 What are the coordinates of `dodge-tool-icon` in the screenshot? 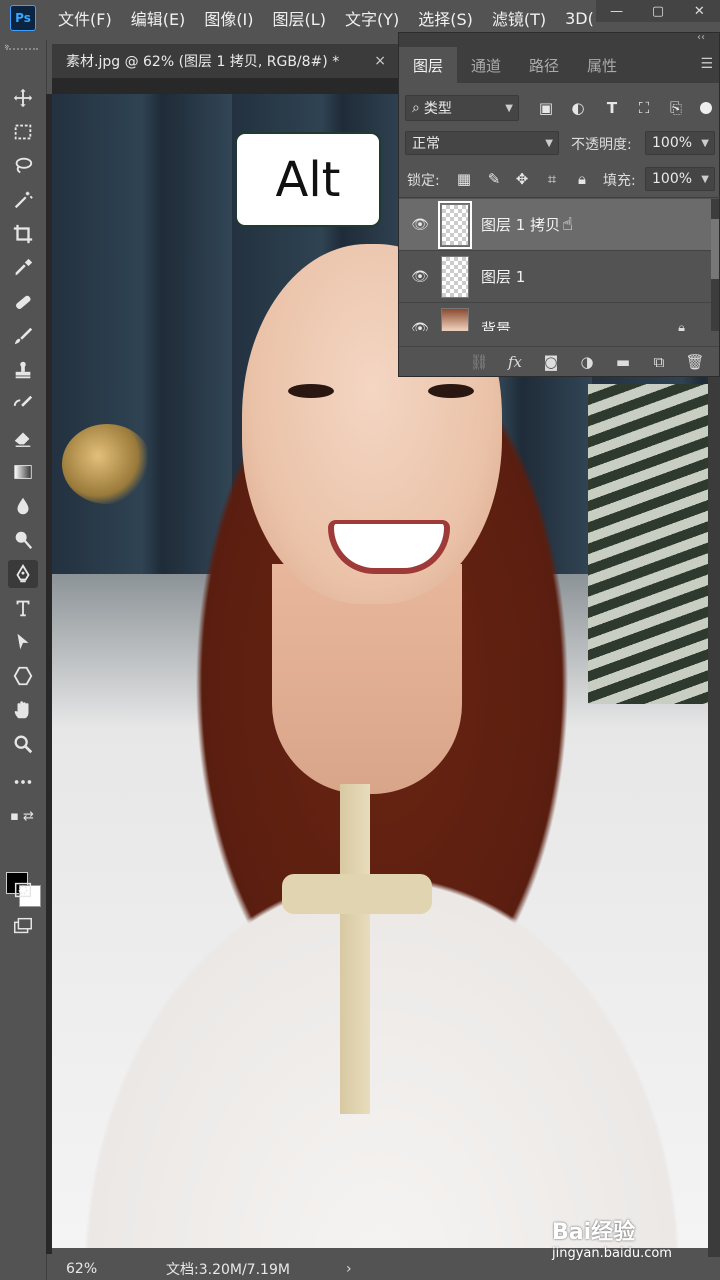 It's located at (23, 540).